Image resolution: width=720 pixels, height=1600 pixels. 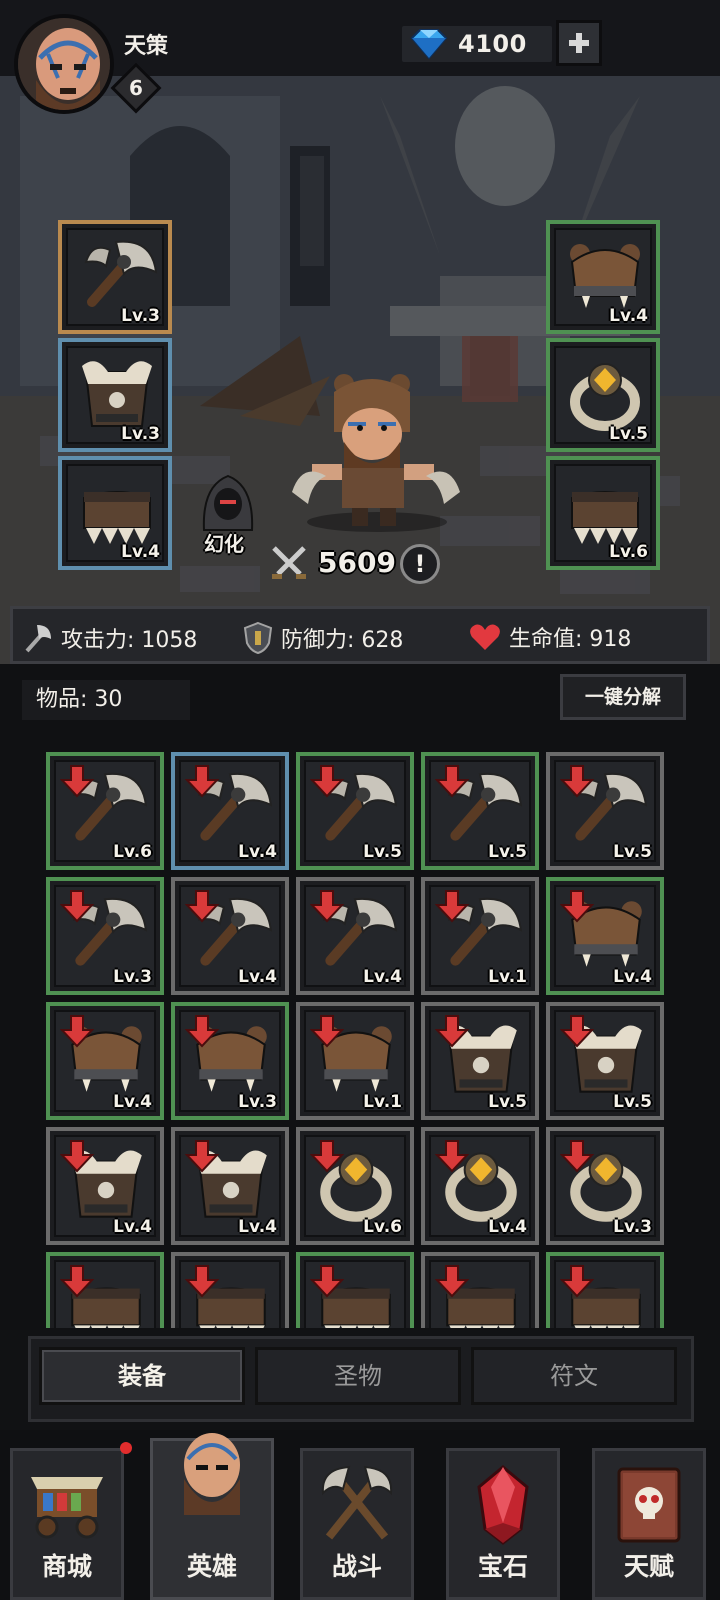 I want to click on defense-stat: 防御力: 628, so click(x=323, y=638).